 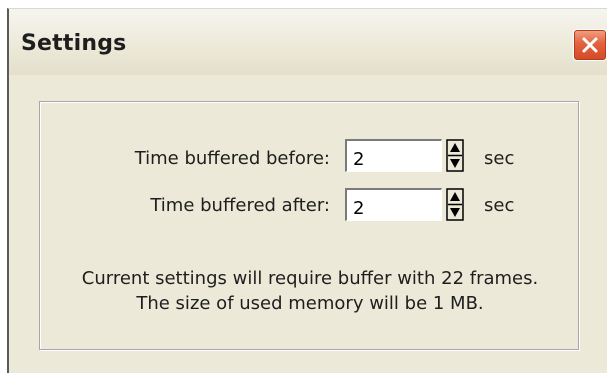 What do you see at coordinates (455, 155) in the screenshot?
I see `time-before-spinner` at bounding box center [455, 155].